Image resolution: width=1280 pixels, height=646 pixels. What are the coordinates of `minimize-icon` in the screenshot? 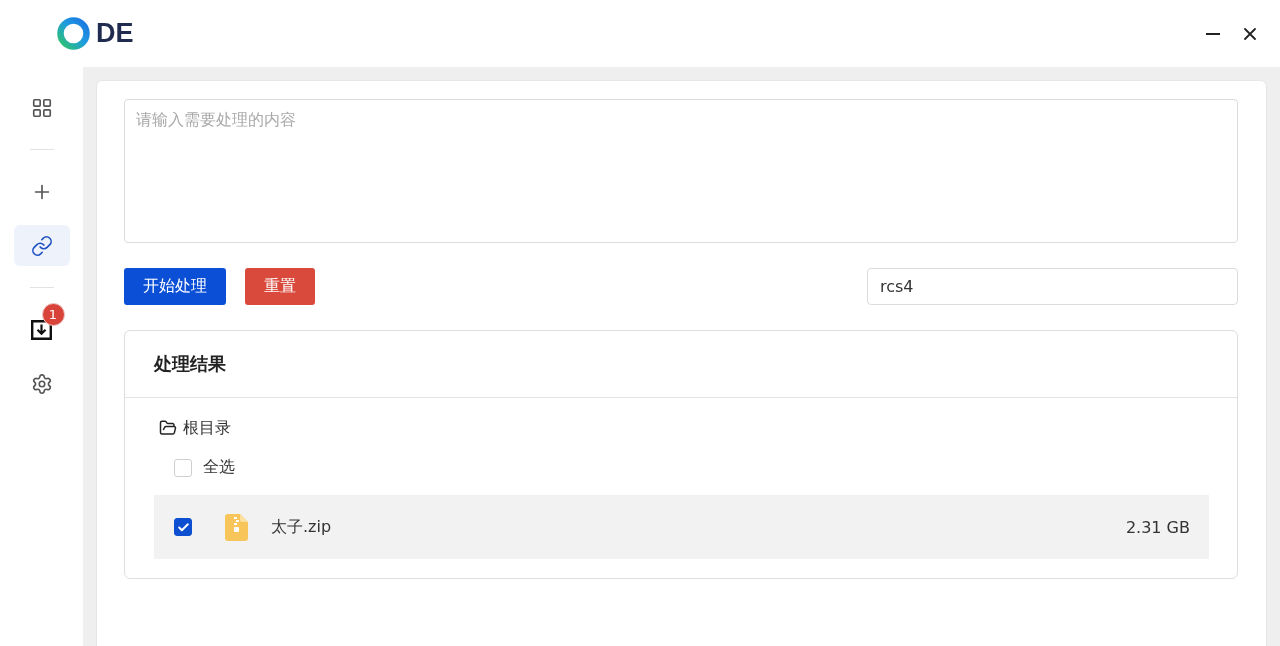 It's located at (1213, 33).